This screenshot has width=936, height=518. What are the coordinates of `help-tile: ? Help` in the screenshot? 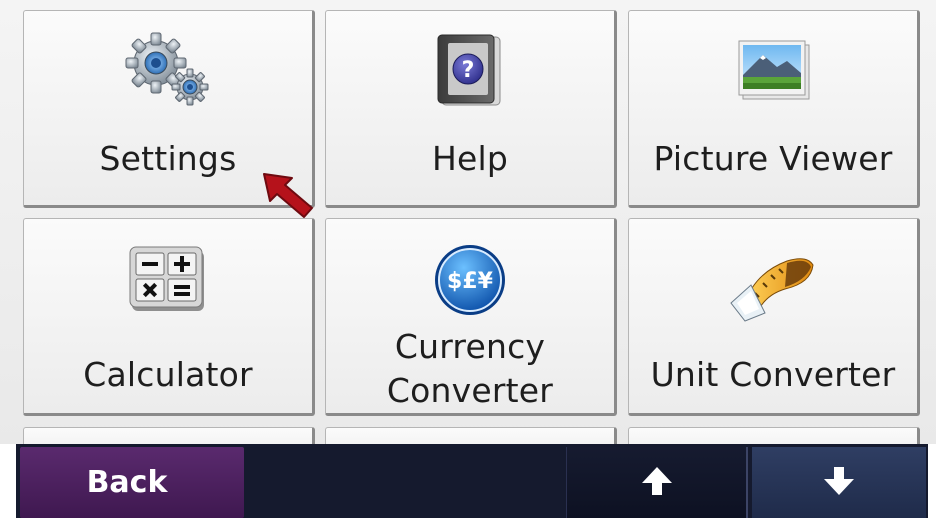 It's located at (471, 109).